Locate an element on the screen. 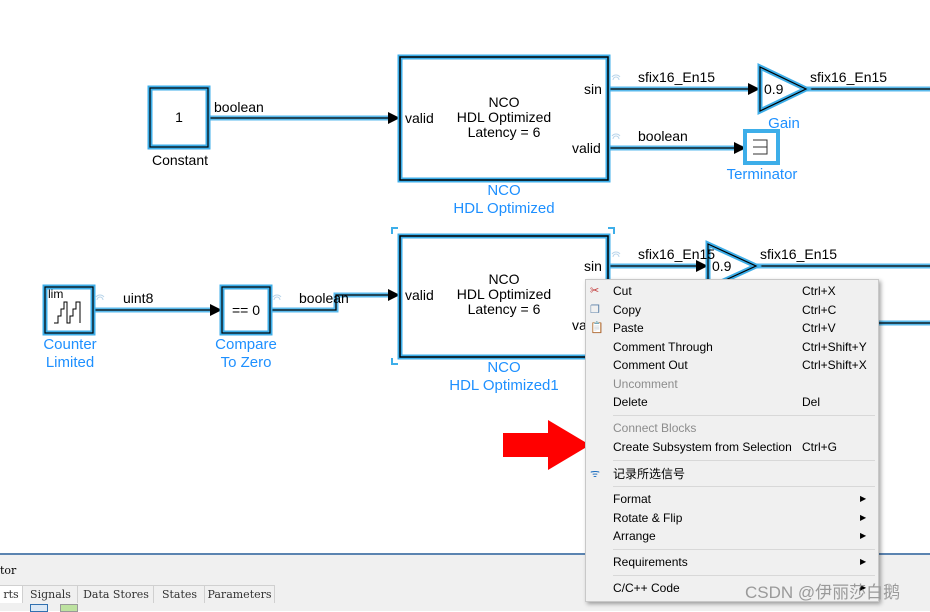  menu-shortcut: Ctrl+C is located at coordinates (819, 310).